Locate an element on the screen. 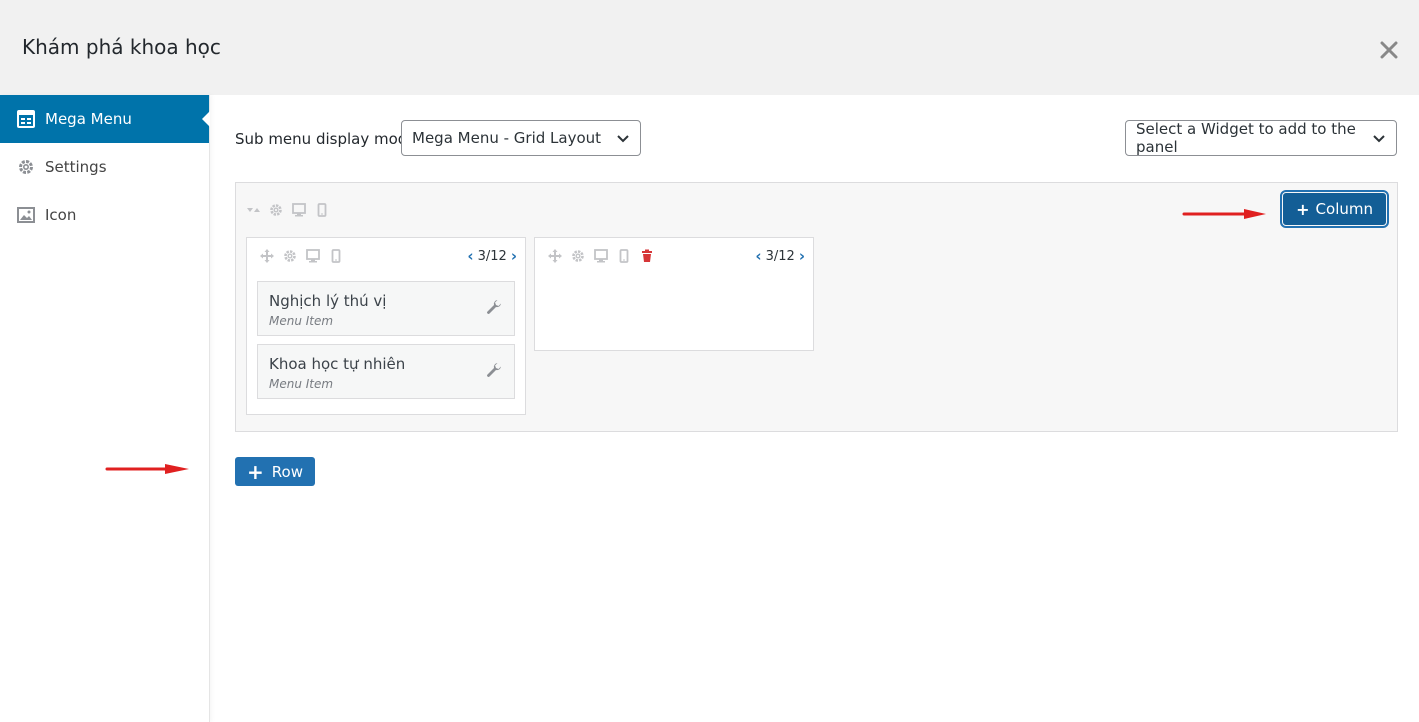 This screenshot has height=722, width=1419. row-tools is located at coordinates (287, 210).